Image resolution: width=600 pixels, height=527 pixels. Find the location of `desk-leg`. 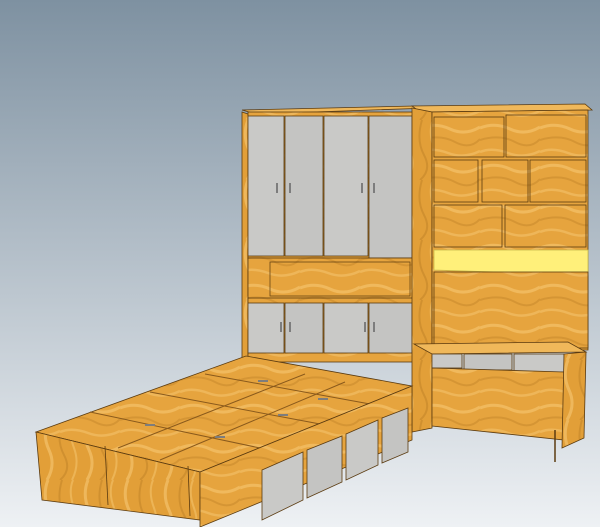

desk-leg is located at coordinates (574, 400).